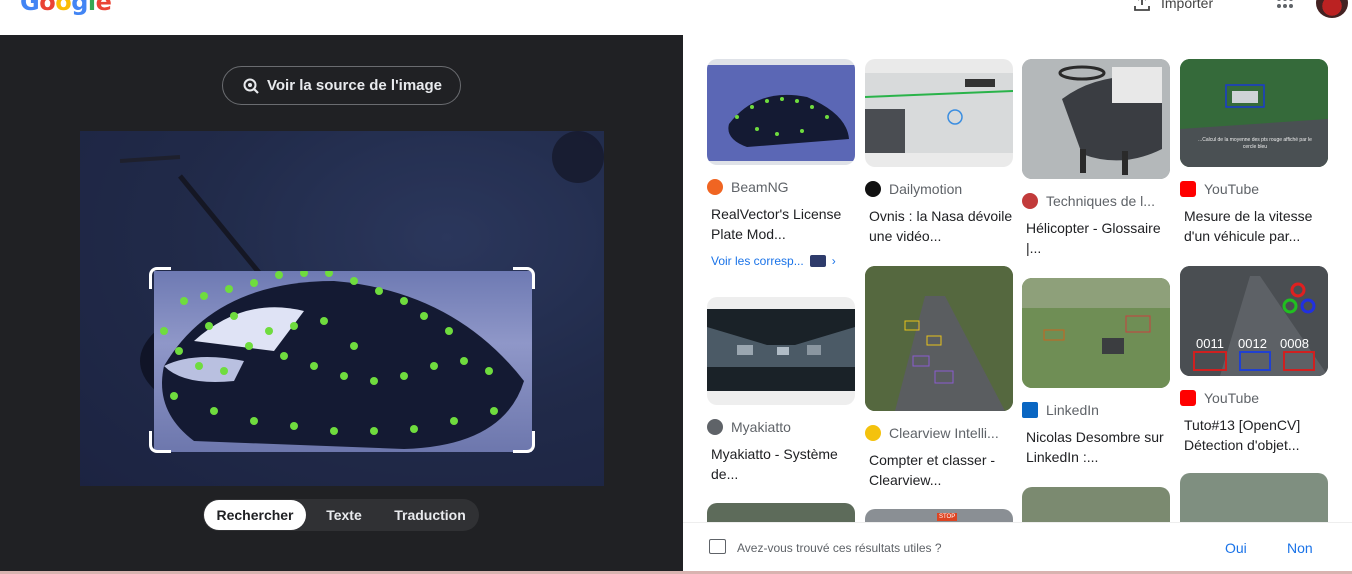 The image size is (1352, 574). I want to click on account-avatar, so click(1332, 9).